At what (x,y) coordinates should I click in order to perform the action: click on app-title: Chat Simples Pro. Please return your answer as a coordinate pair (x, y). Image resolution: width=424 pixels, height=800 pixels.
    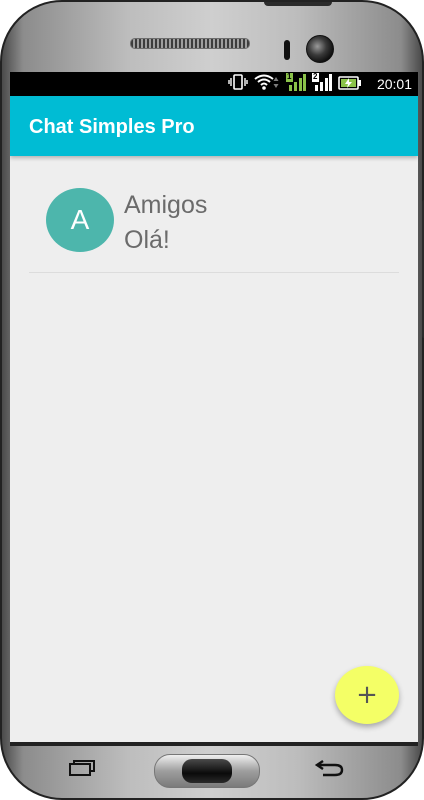
    Looking at the image, I should click on (112, 127).